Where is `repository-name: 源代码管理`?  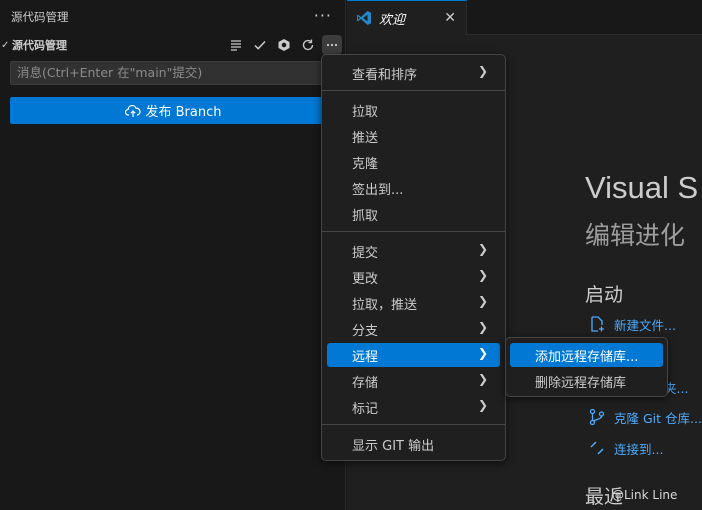
repository-name: 源代码管理 is located at coordinates (39, 45).